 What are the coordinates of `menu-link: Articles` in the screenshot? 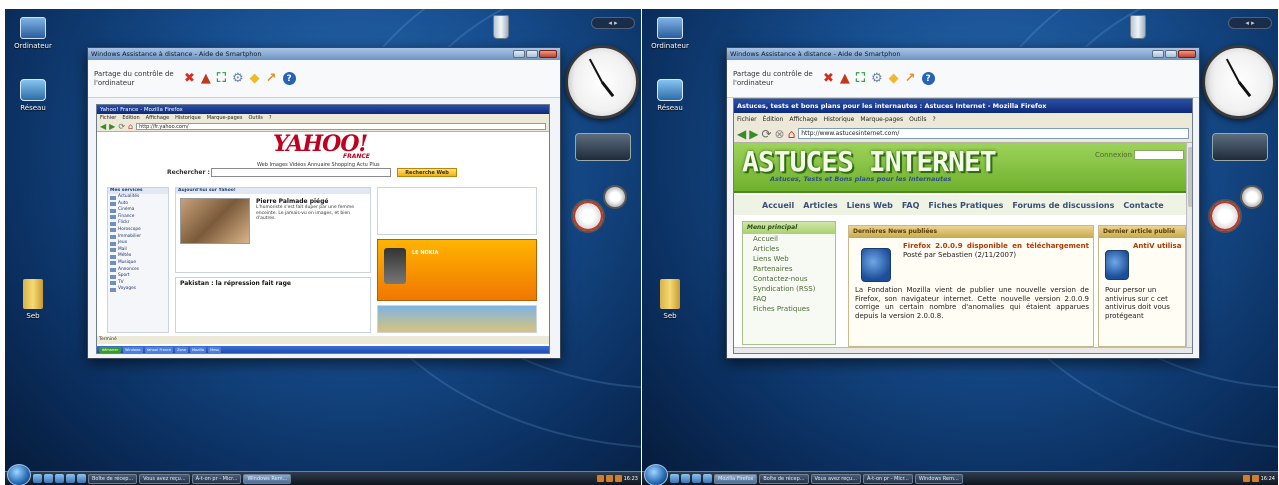 It's located at (789, 249).